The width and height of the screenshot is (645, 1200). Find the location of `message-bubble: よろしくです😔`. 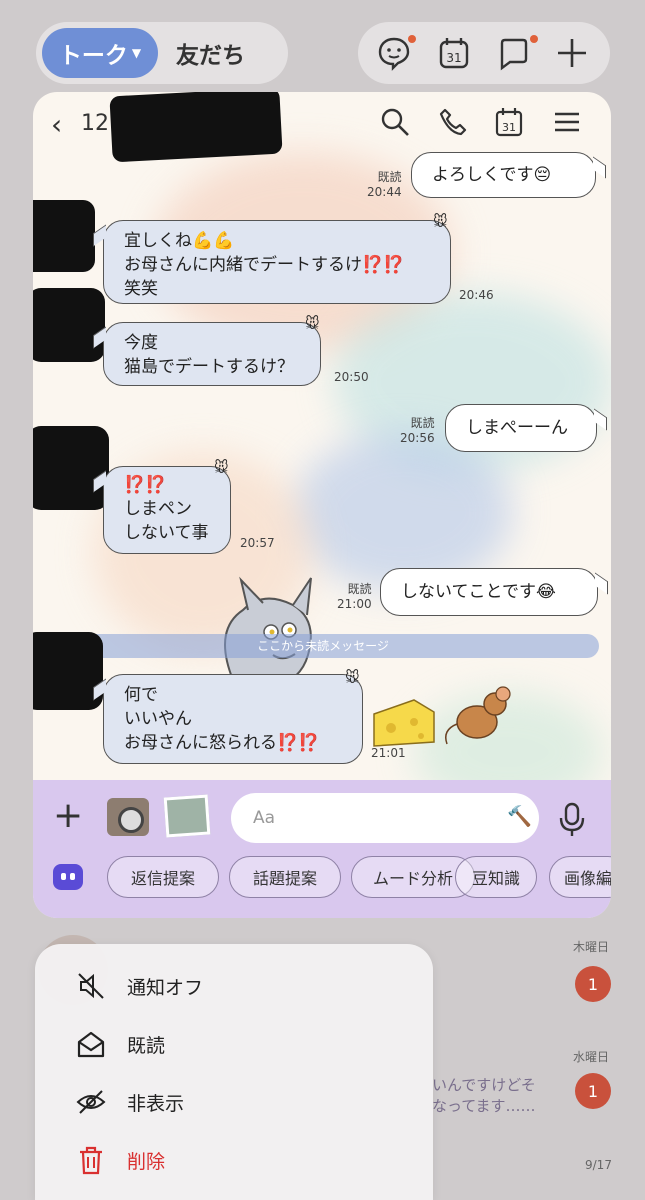

message-bubble: よろしくです😔 is located at coordinates (503, 175).